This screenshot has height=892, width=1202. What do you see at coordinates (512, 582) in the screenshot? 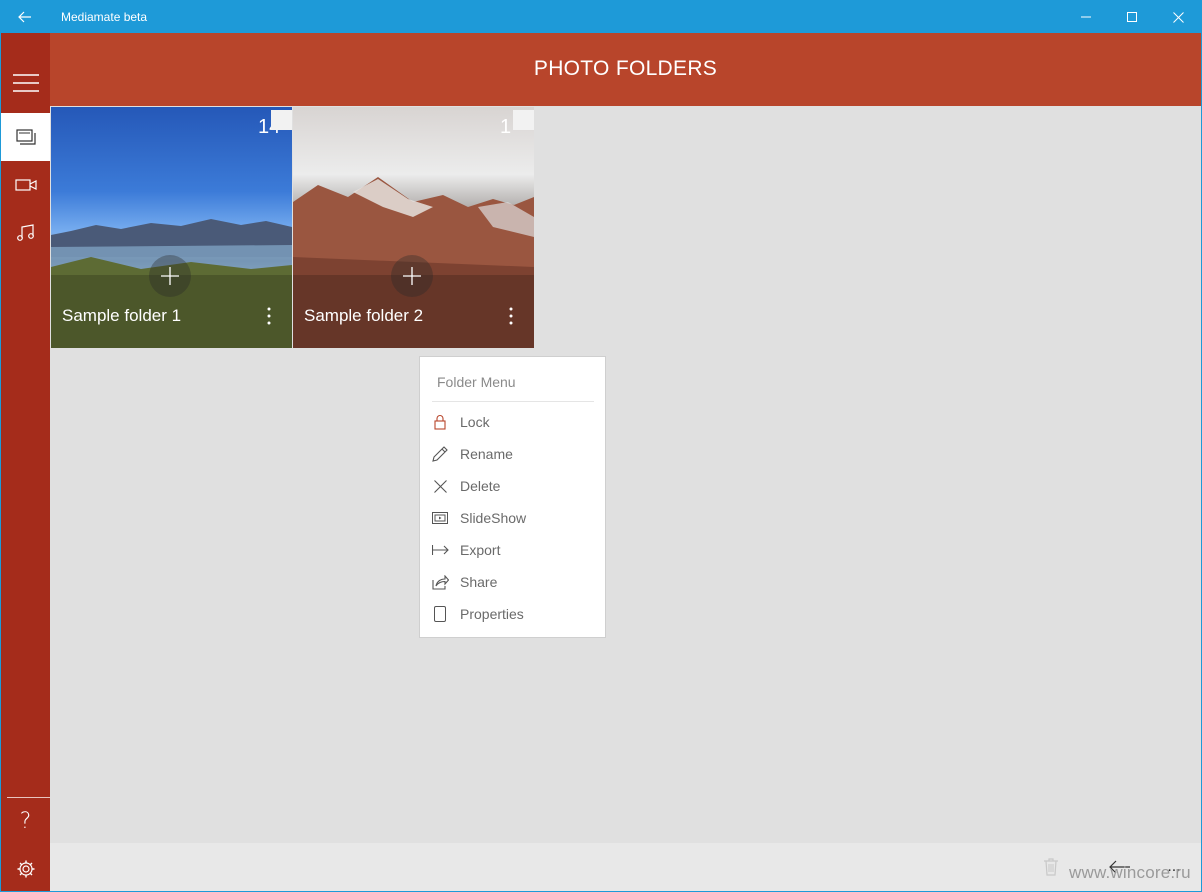
I see `menu-item-share: Share` at bounding box center [512, 582].